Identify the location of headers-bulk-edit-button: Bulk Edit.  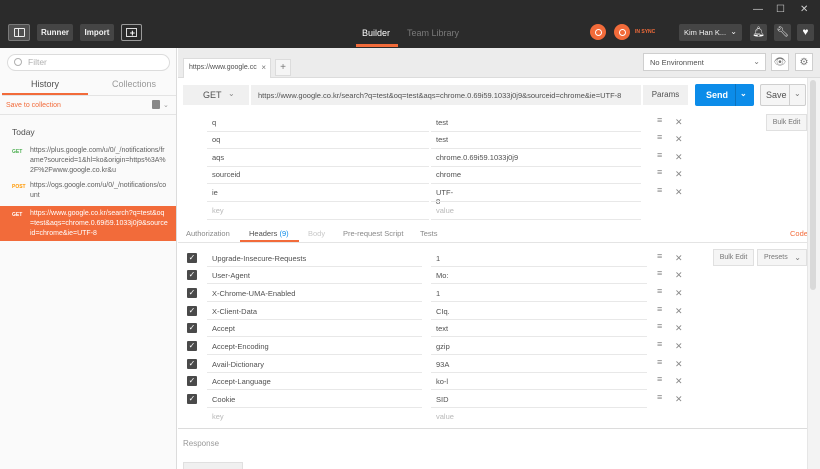
(733, 257).